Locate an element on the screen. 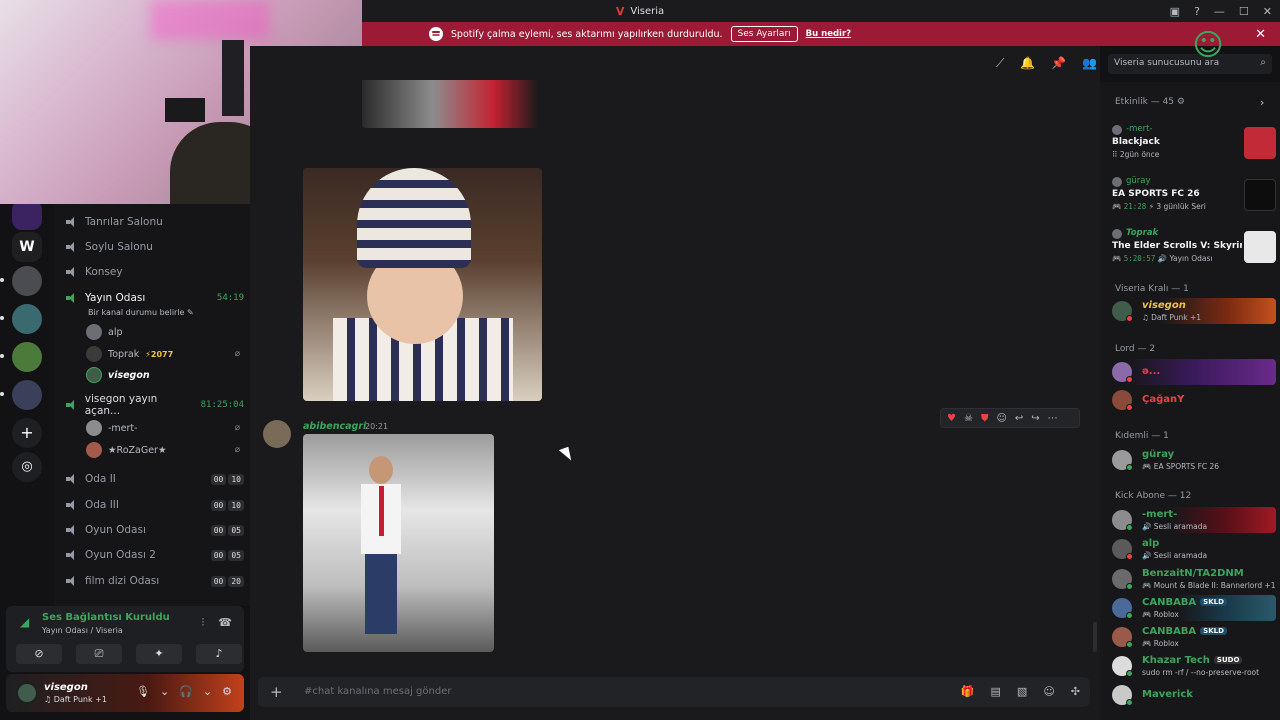 This screenshot has height=720, width=1280. inbox-icon: ▣ is located at coordinates (1175, 11).